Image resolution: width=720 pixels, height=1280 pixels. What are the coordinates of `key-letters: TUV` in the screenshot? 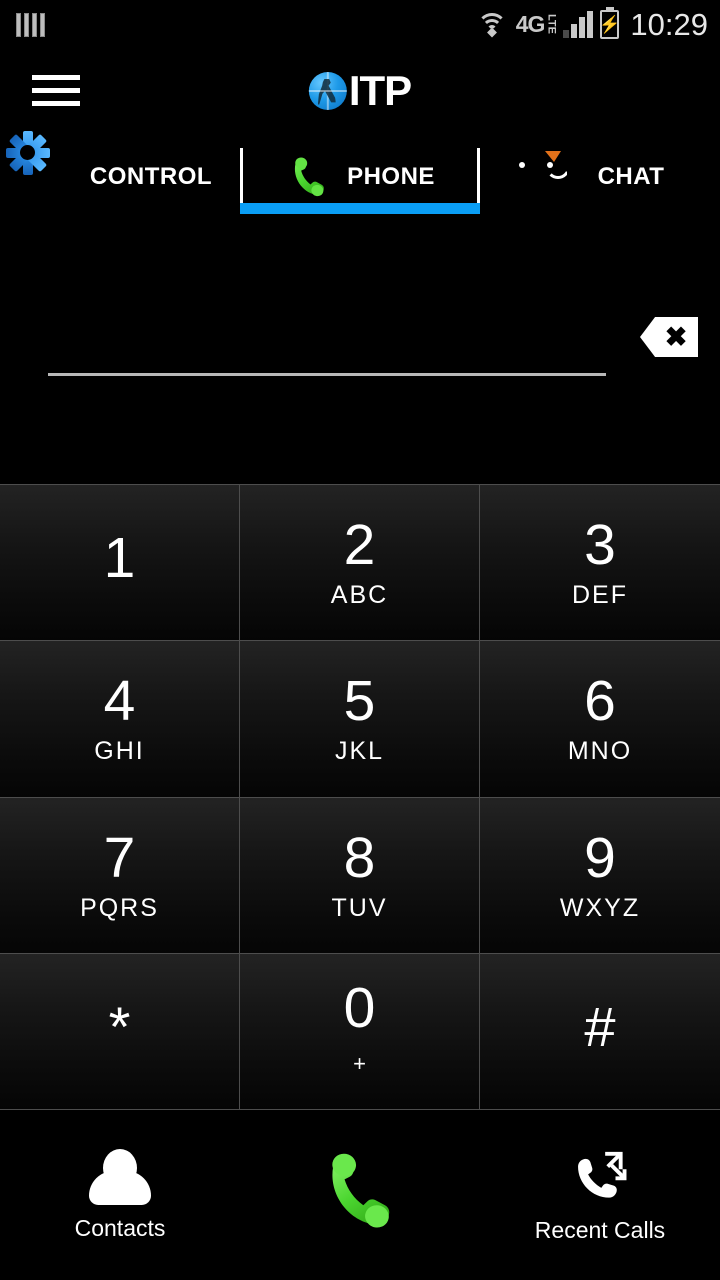 It's located at (359, 907).